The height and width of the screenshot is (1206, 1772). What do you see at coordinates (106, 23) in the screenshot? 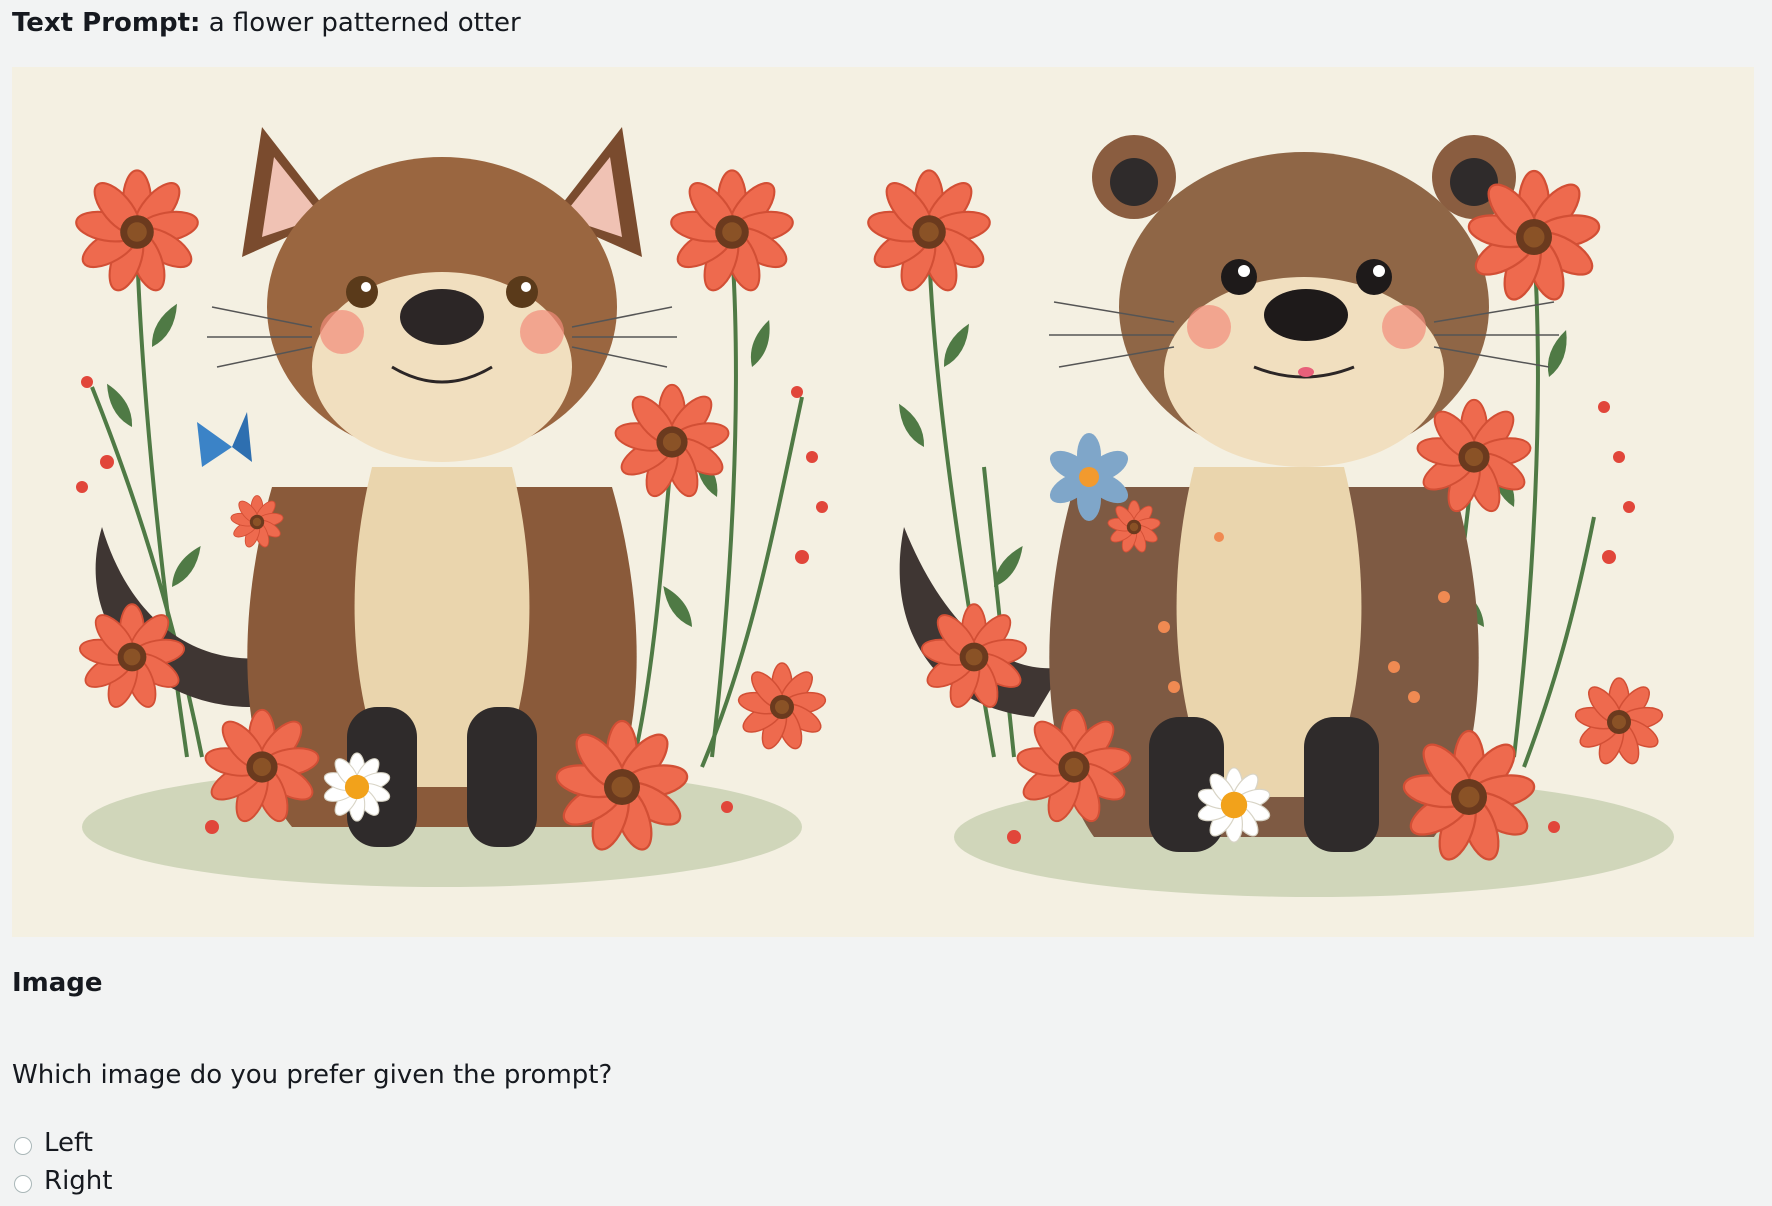
I see `text-prompt-label: Text Prompt:` at bounding box center [106, 23].